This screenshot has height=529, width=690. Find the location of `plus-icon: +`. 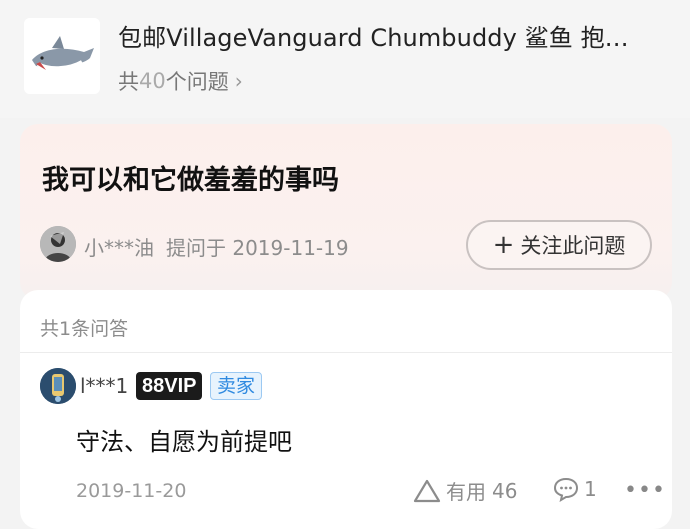

plus-icon: + is located at coordinates (503, 245).